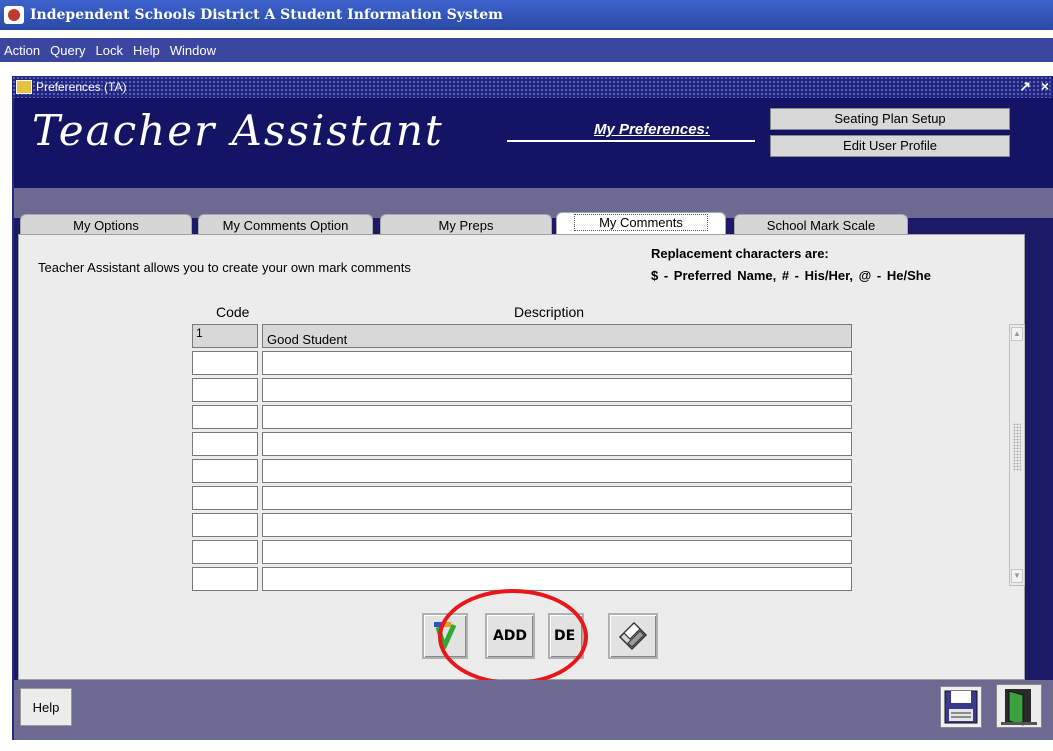 The image size is (1053, 751). I want to click on exit-button, so click(1019, 706).